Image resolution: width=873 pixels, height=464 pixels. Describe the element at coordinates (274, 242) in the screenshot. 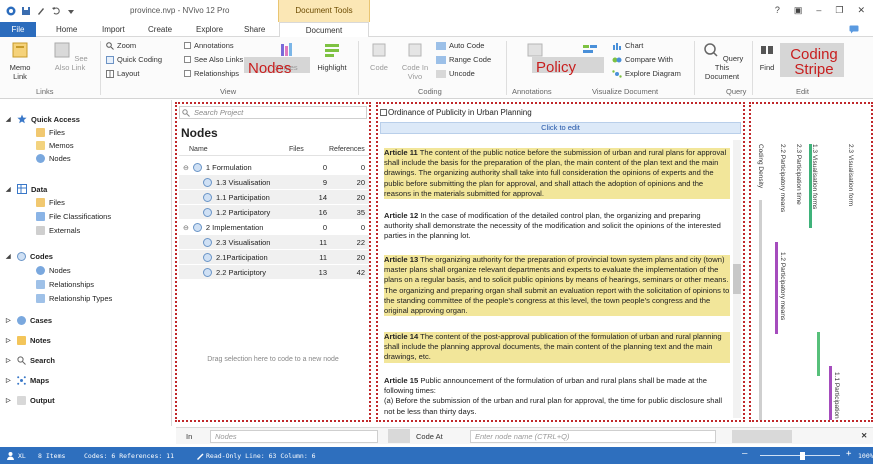

I see `node-row: 2.3 Visualisation 11 22` at that location.